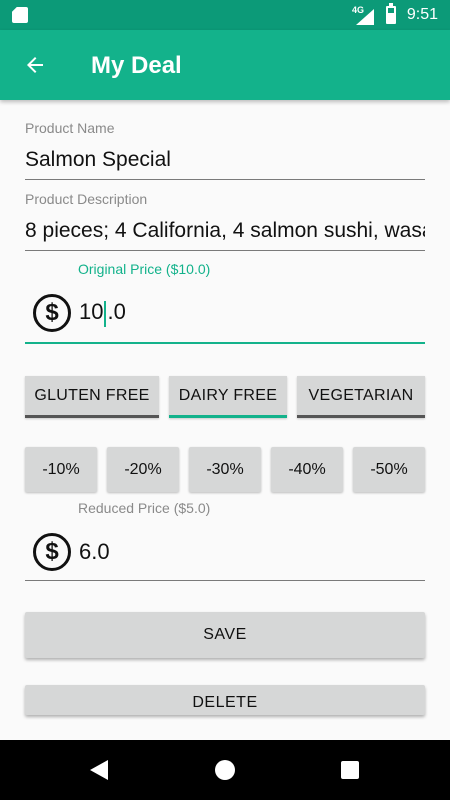 This screenshot has width=450, height=800. I want to click on network-type-label: 4G, so click(358, 10).